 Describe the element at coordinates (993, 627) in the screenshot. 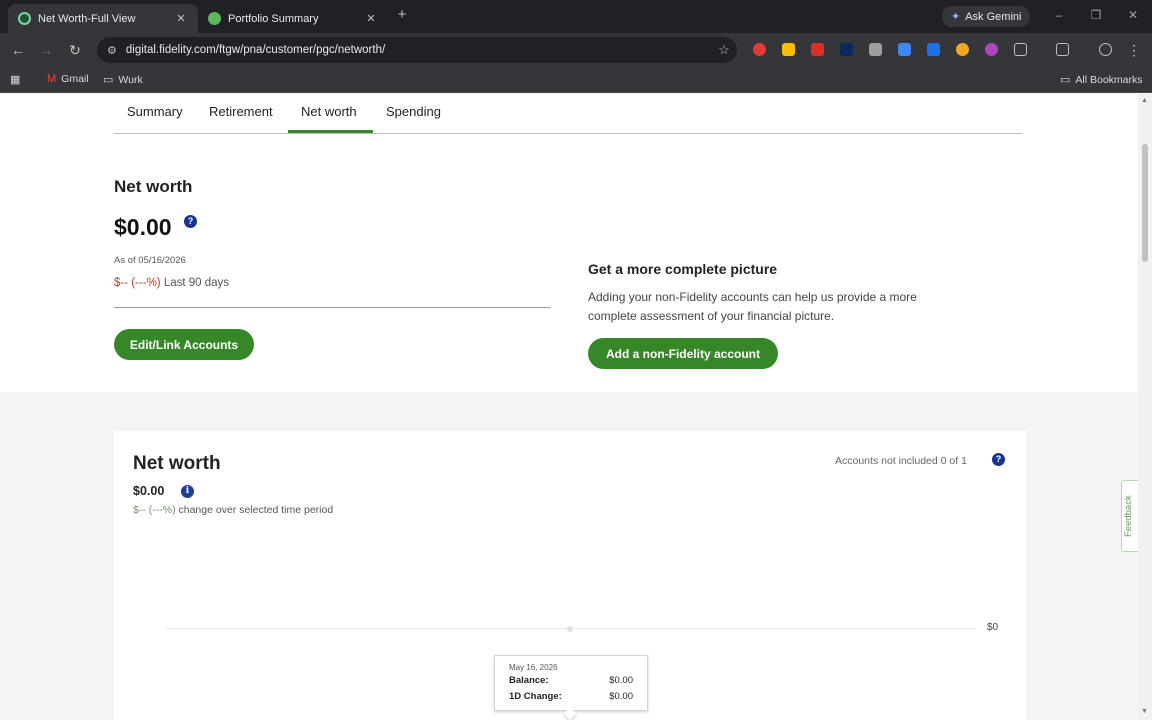

I see `y-axis-tick-label: $0` at that location.